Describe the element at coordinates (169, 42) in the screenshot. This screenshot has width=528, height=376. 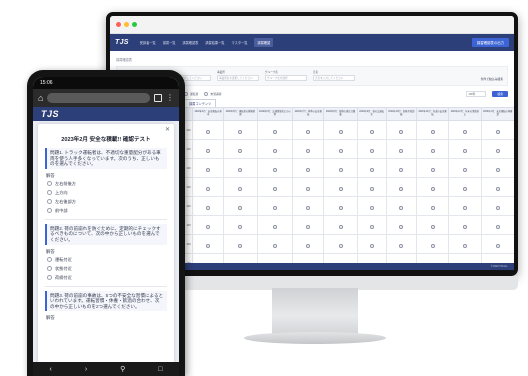
I see `nav-item-courses: 講習一覧` at that location.